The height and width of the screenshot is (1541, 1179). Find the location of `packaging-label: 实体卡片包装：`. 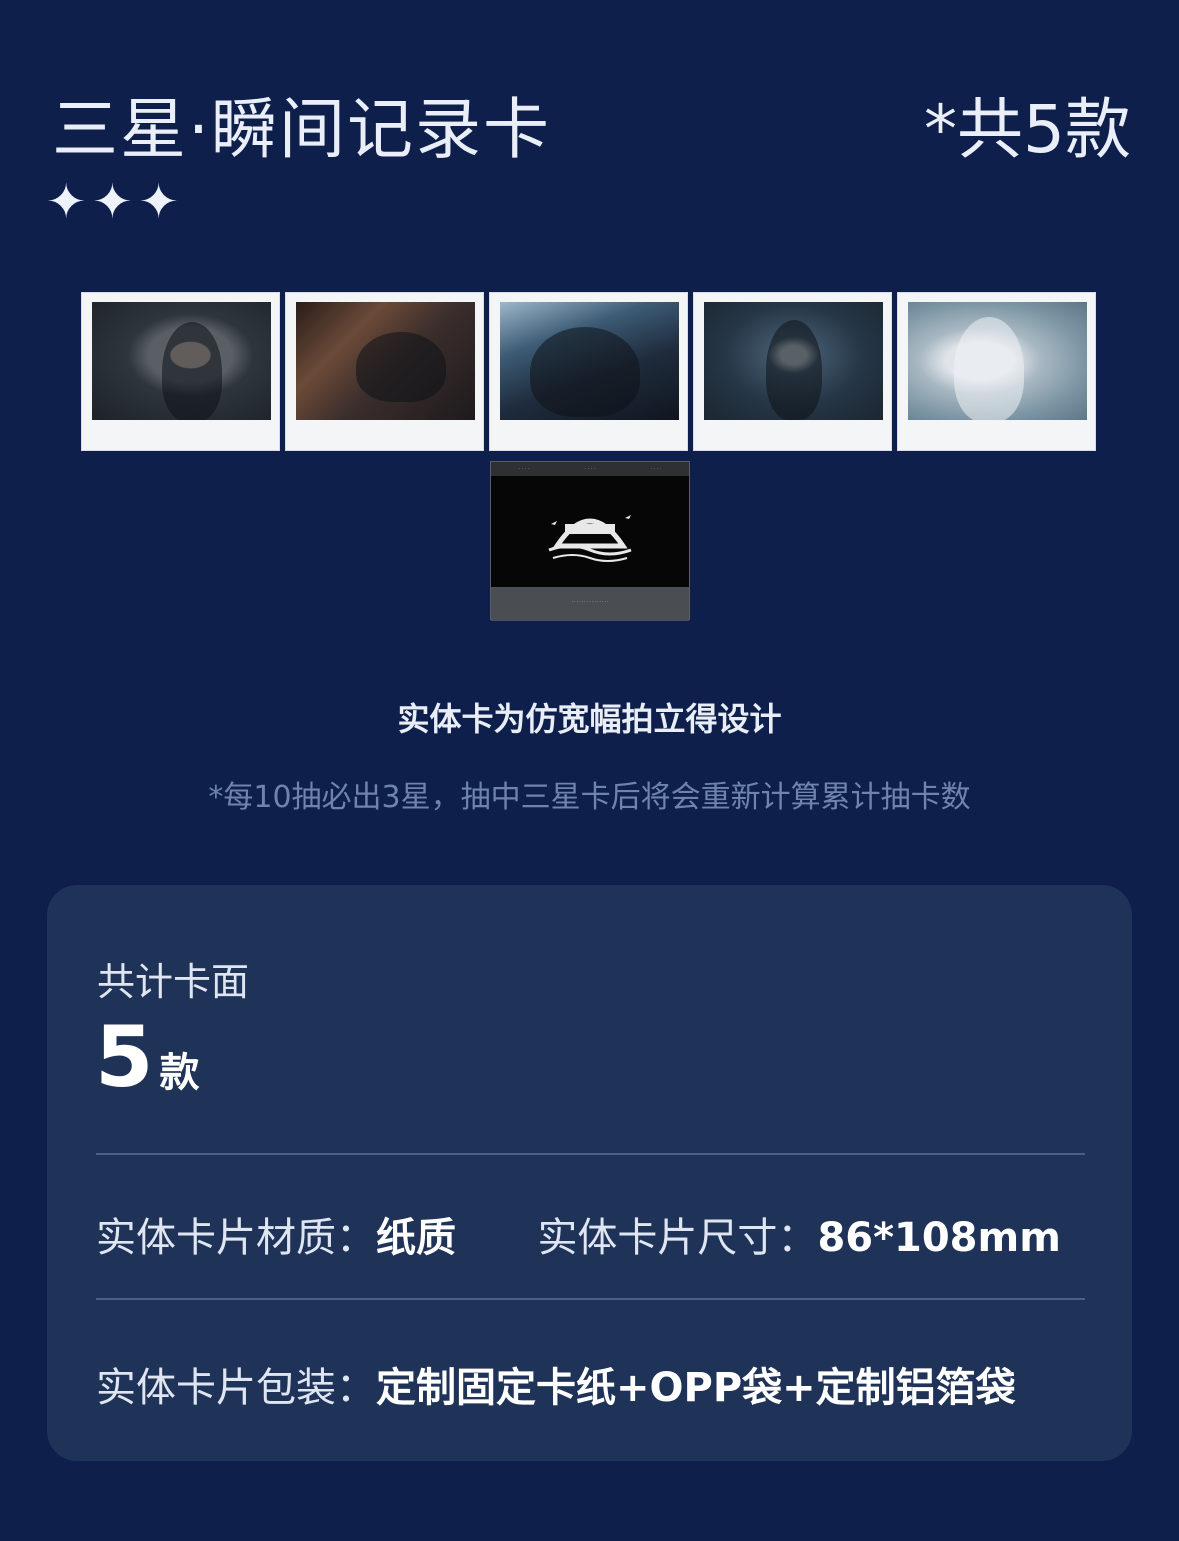

packaging-label: 实体卡片包装： is located at coordinates (236, 1388).